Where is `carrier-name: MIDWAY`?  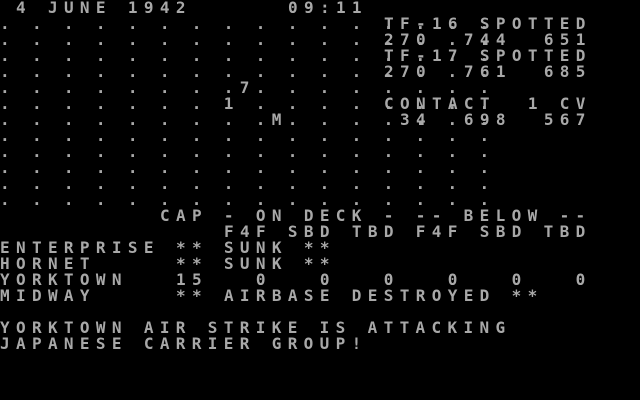
carrier-name: MIDWAY is located at coordinates (48, 295).